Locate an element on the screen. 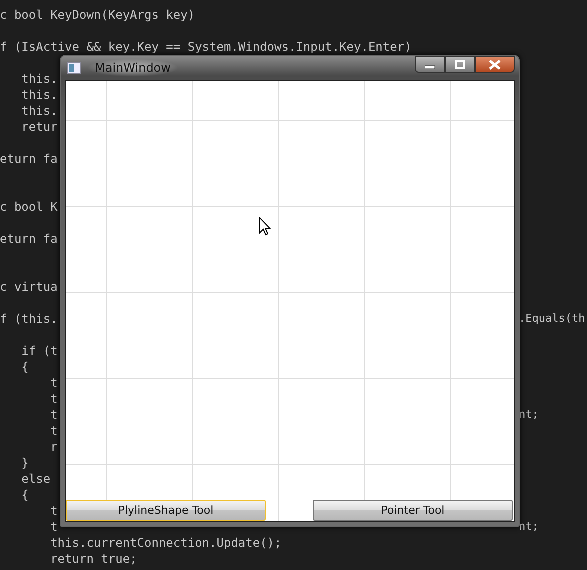  tool-button: Pointer Tool is located at coordinates (413, 510).